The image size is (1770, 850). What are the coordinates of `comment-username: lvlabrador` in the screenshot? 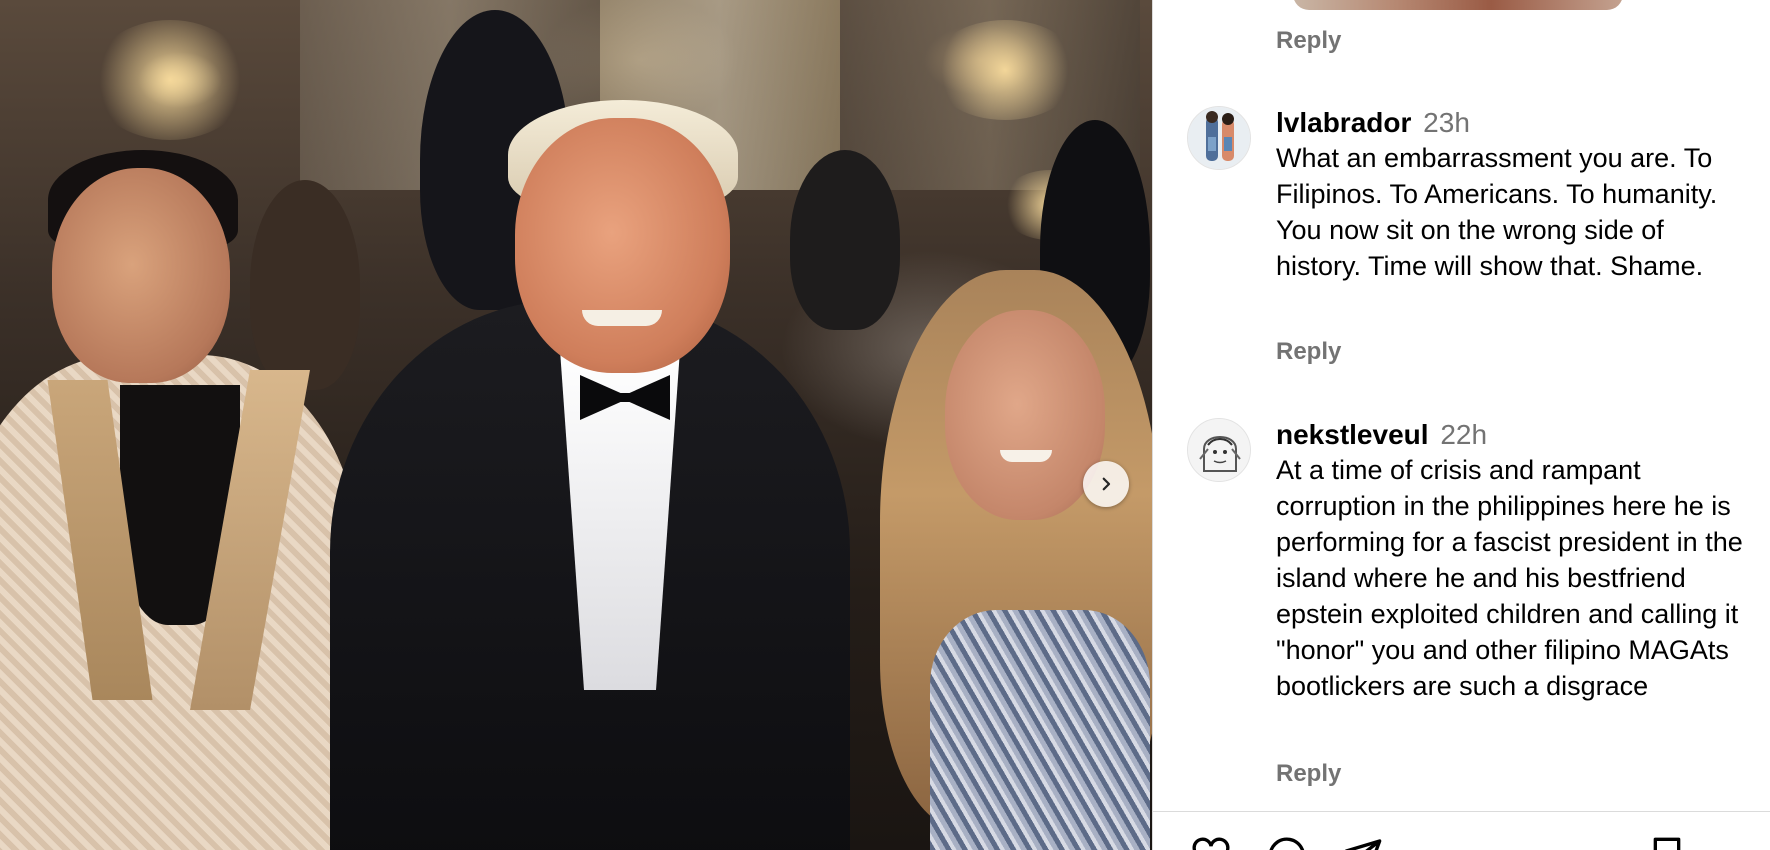 It's located at (1343, 122).